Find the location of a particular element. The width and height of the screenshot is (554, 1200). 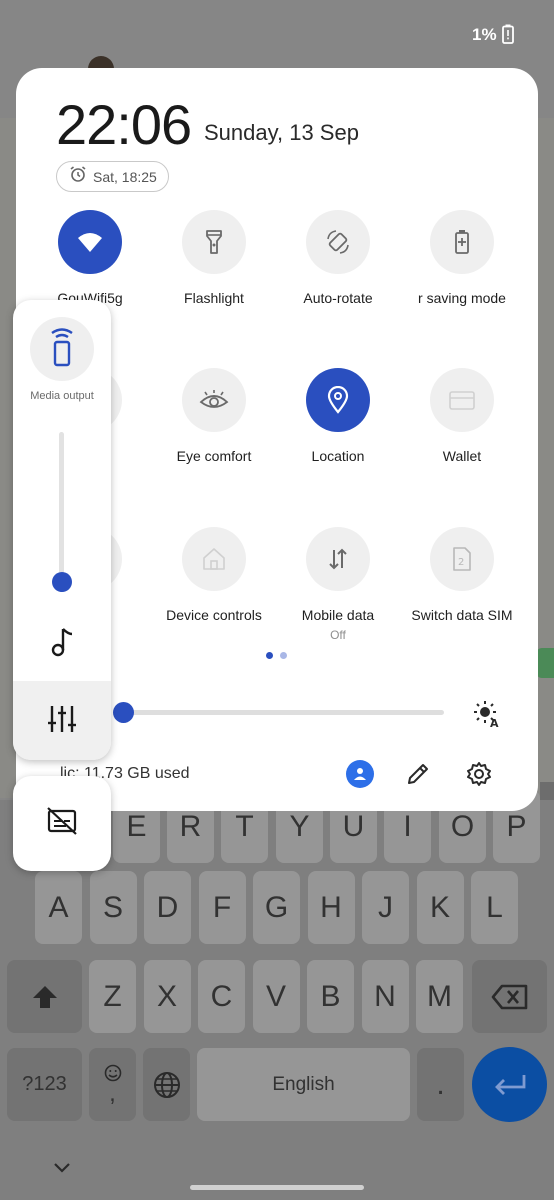

sim-icon: 2 is located at coordinates (462, 559).